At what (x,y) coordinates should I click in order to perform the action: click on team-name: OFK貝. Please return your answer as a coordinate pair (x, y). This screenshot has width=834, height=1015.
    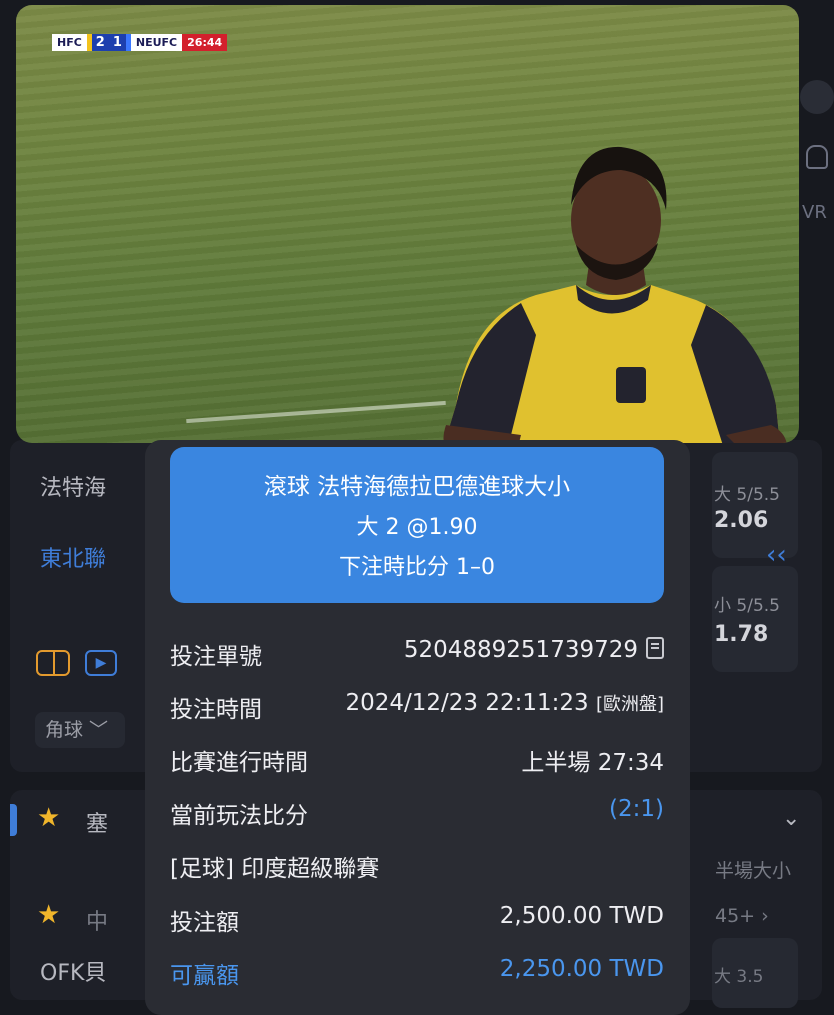
    Looking at the image, I should click on (73, 971).